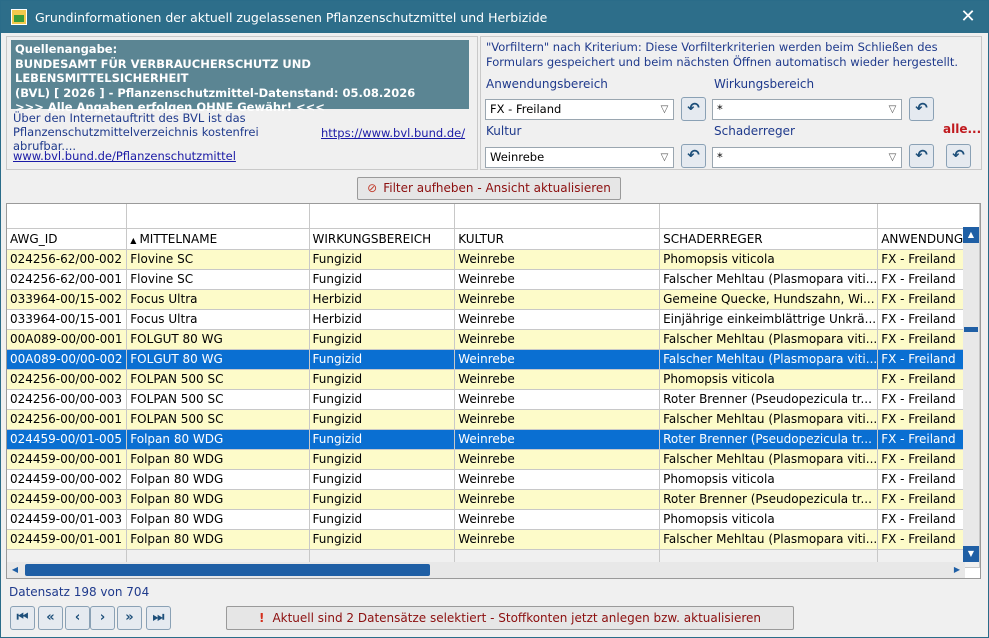  Describe the element at coordinates (102, 618) in the screenshot. I see `next-record-button: ›` at that location.